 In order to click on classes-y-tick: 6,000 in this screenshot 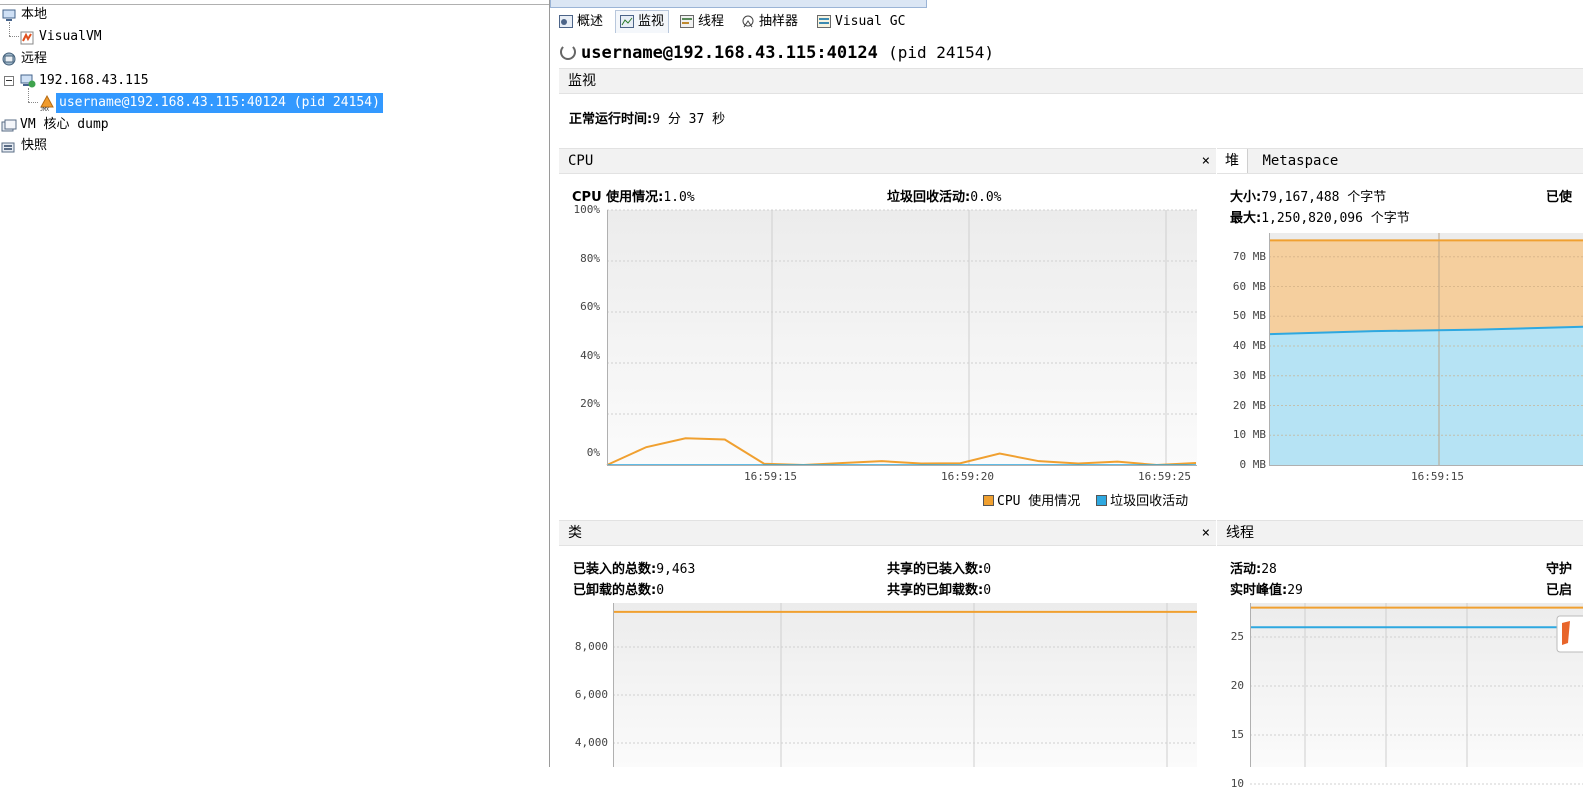, I will do `click(591, 694)`.